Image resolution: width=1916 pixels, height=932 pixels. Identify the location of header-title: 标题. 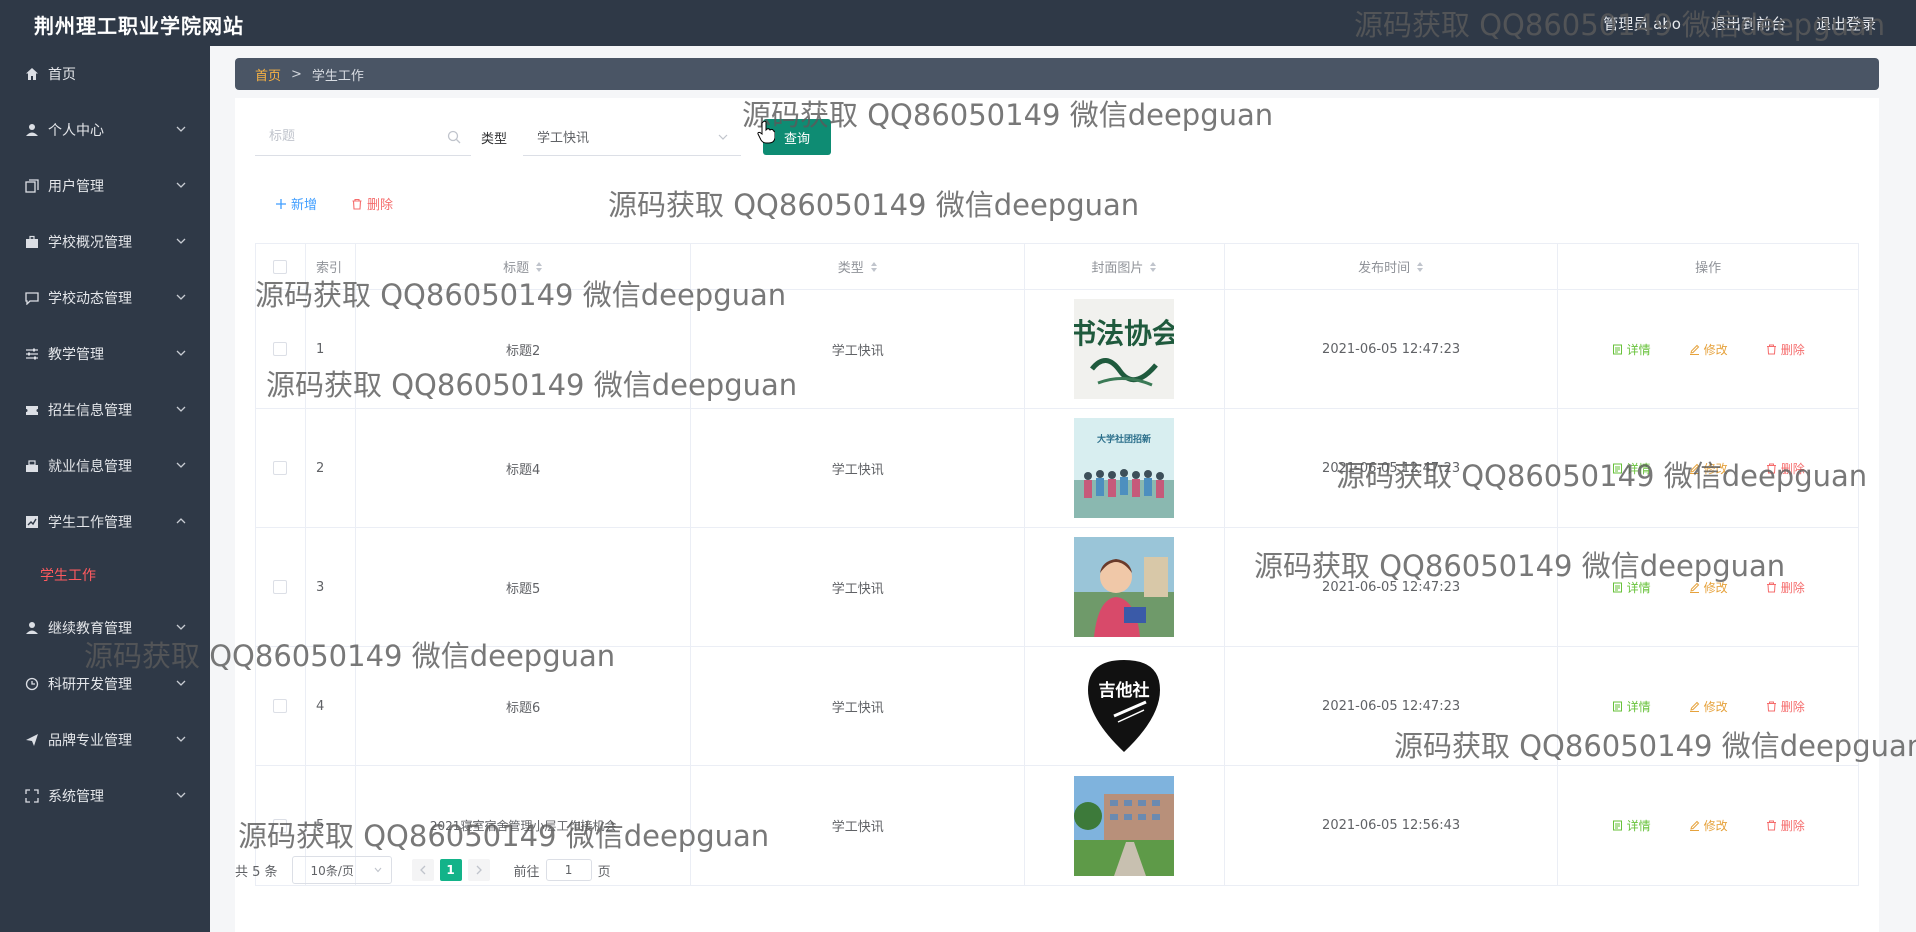
(524, 266).